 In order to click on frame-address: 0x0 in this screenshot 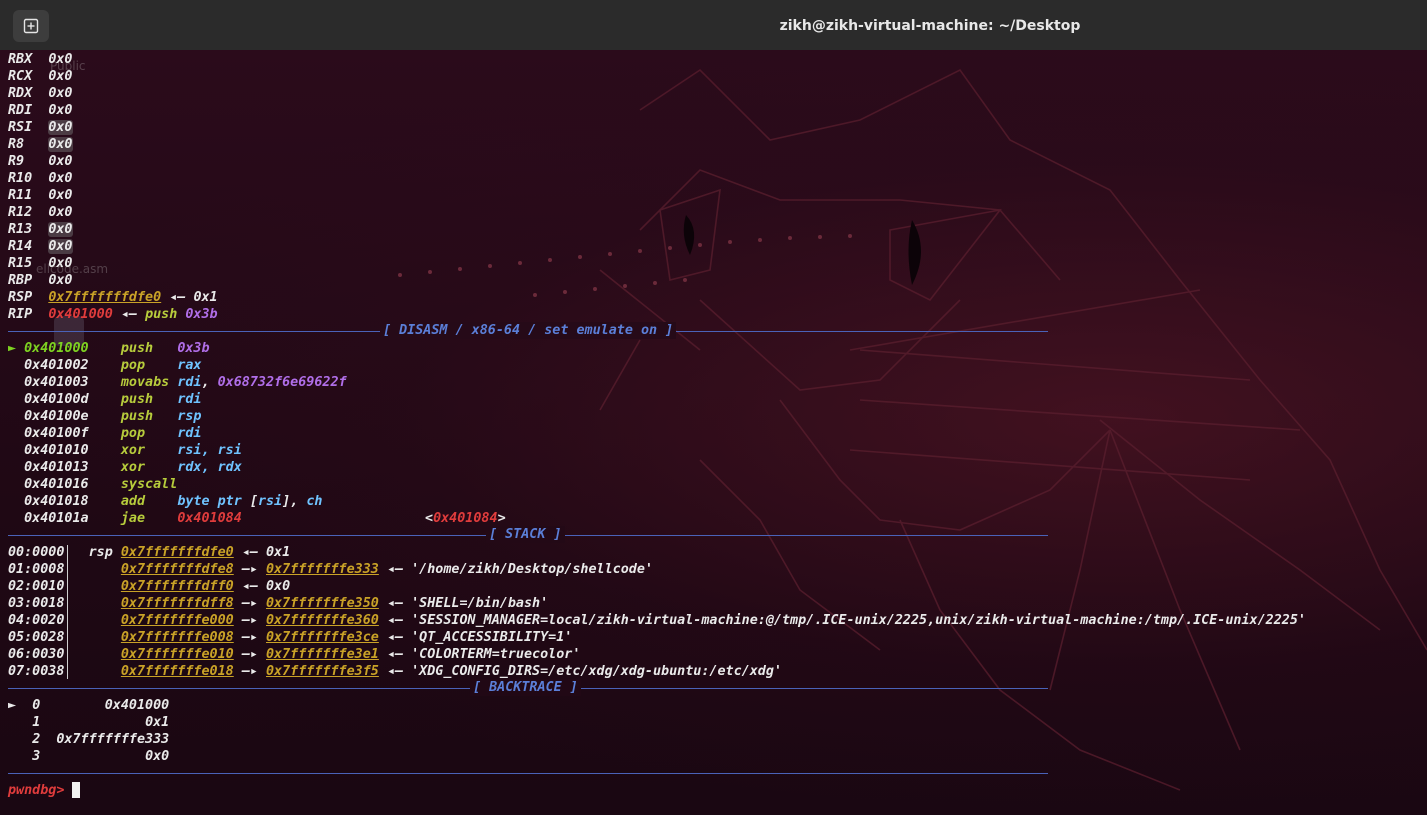, I will do `click(157, 756)`.